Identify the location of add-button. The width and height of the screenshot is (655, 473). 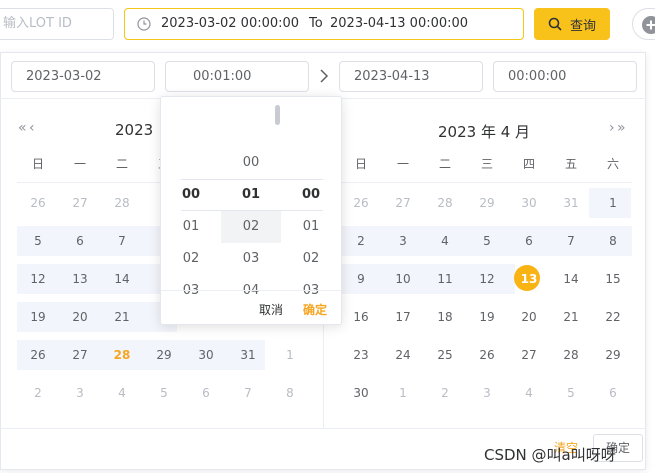
(643, 24).